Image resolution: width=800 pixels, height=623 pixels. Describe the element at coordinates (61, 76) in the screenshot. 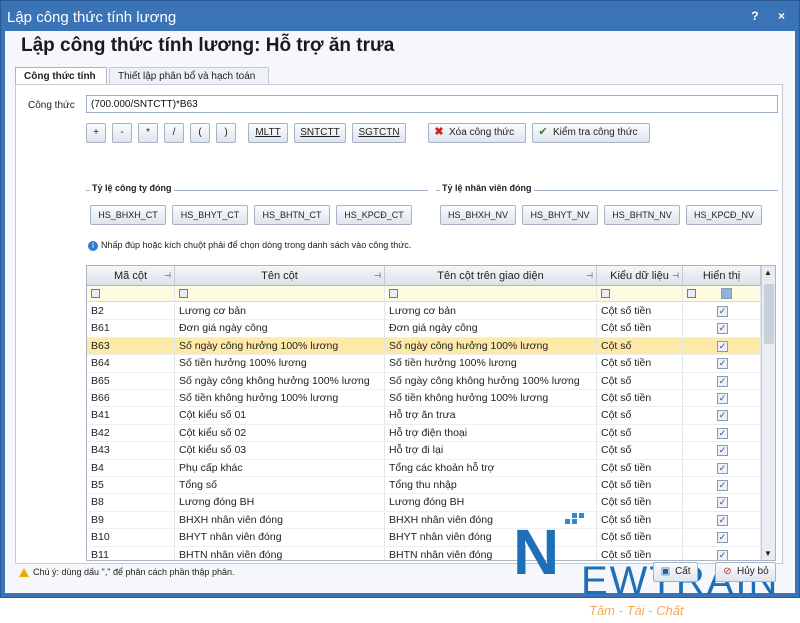

I see `tab-formula: Công thức tính` at that location.